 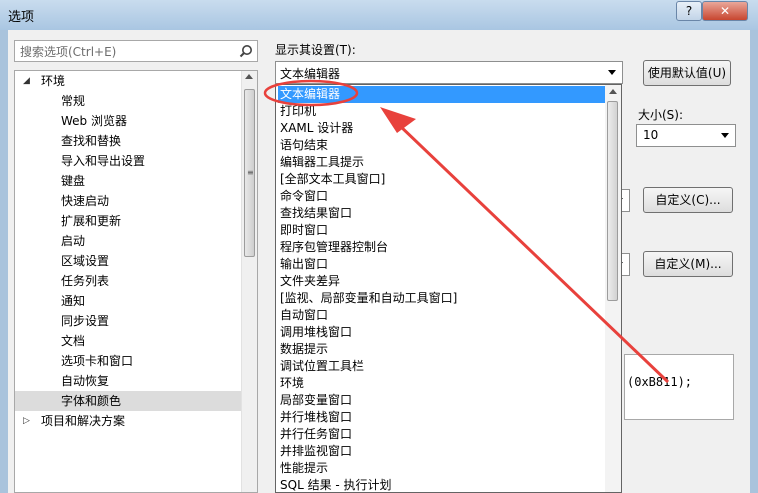 I want to click on dropdown-option: 性能提示, so click(x=443, y=468).